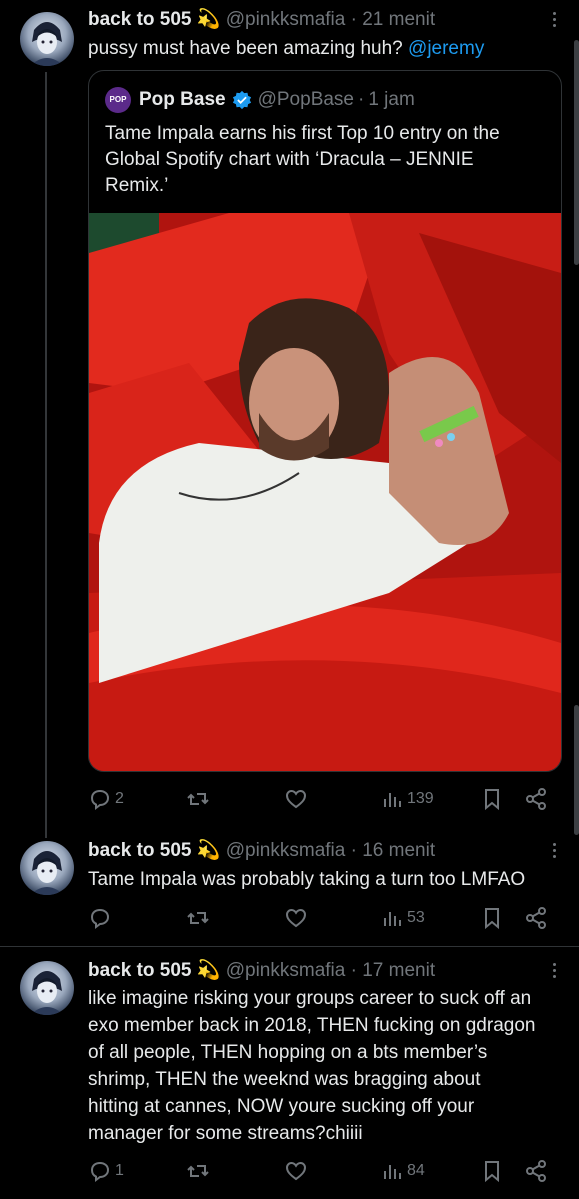 This screenshot has height=1199, width=579. Describe the element at coordinates (402, 1171) in the screenshot. I see `views-button: 84` at that location.